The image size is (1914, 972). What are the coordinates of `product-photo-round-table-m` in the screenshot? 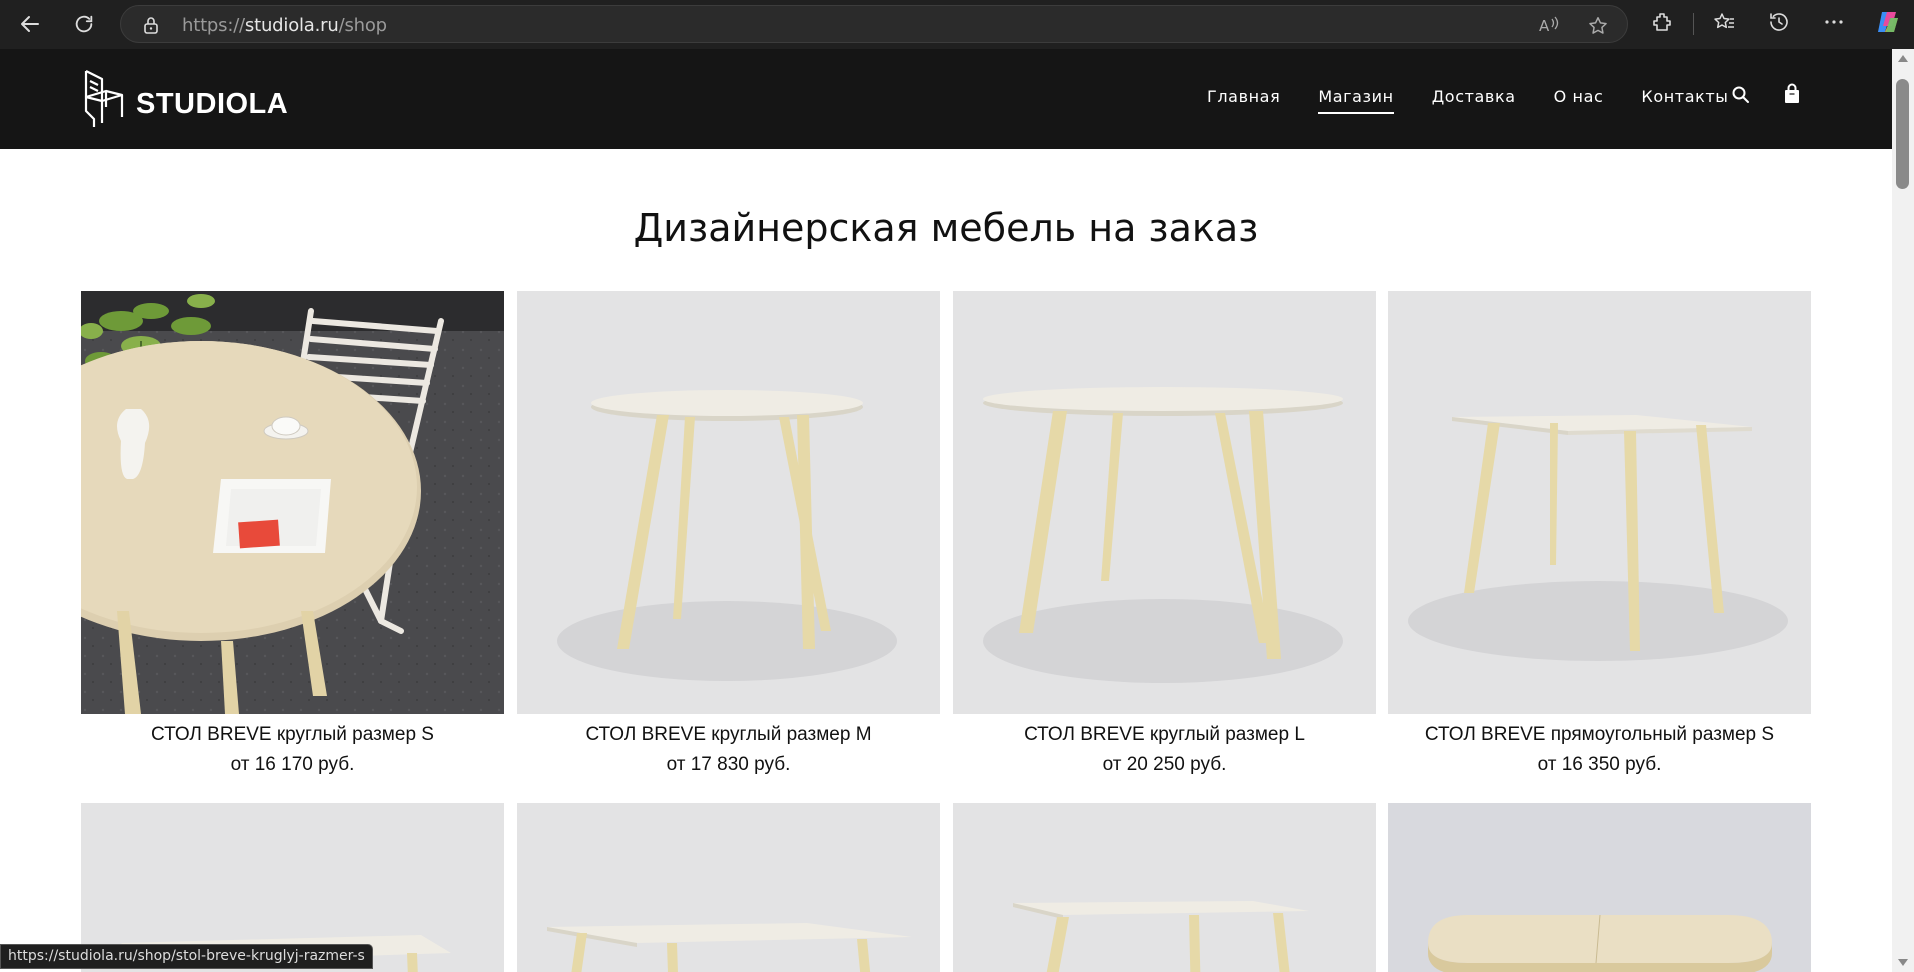 It's located at (728, 502).